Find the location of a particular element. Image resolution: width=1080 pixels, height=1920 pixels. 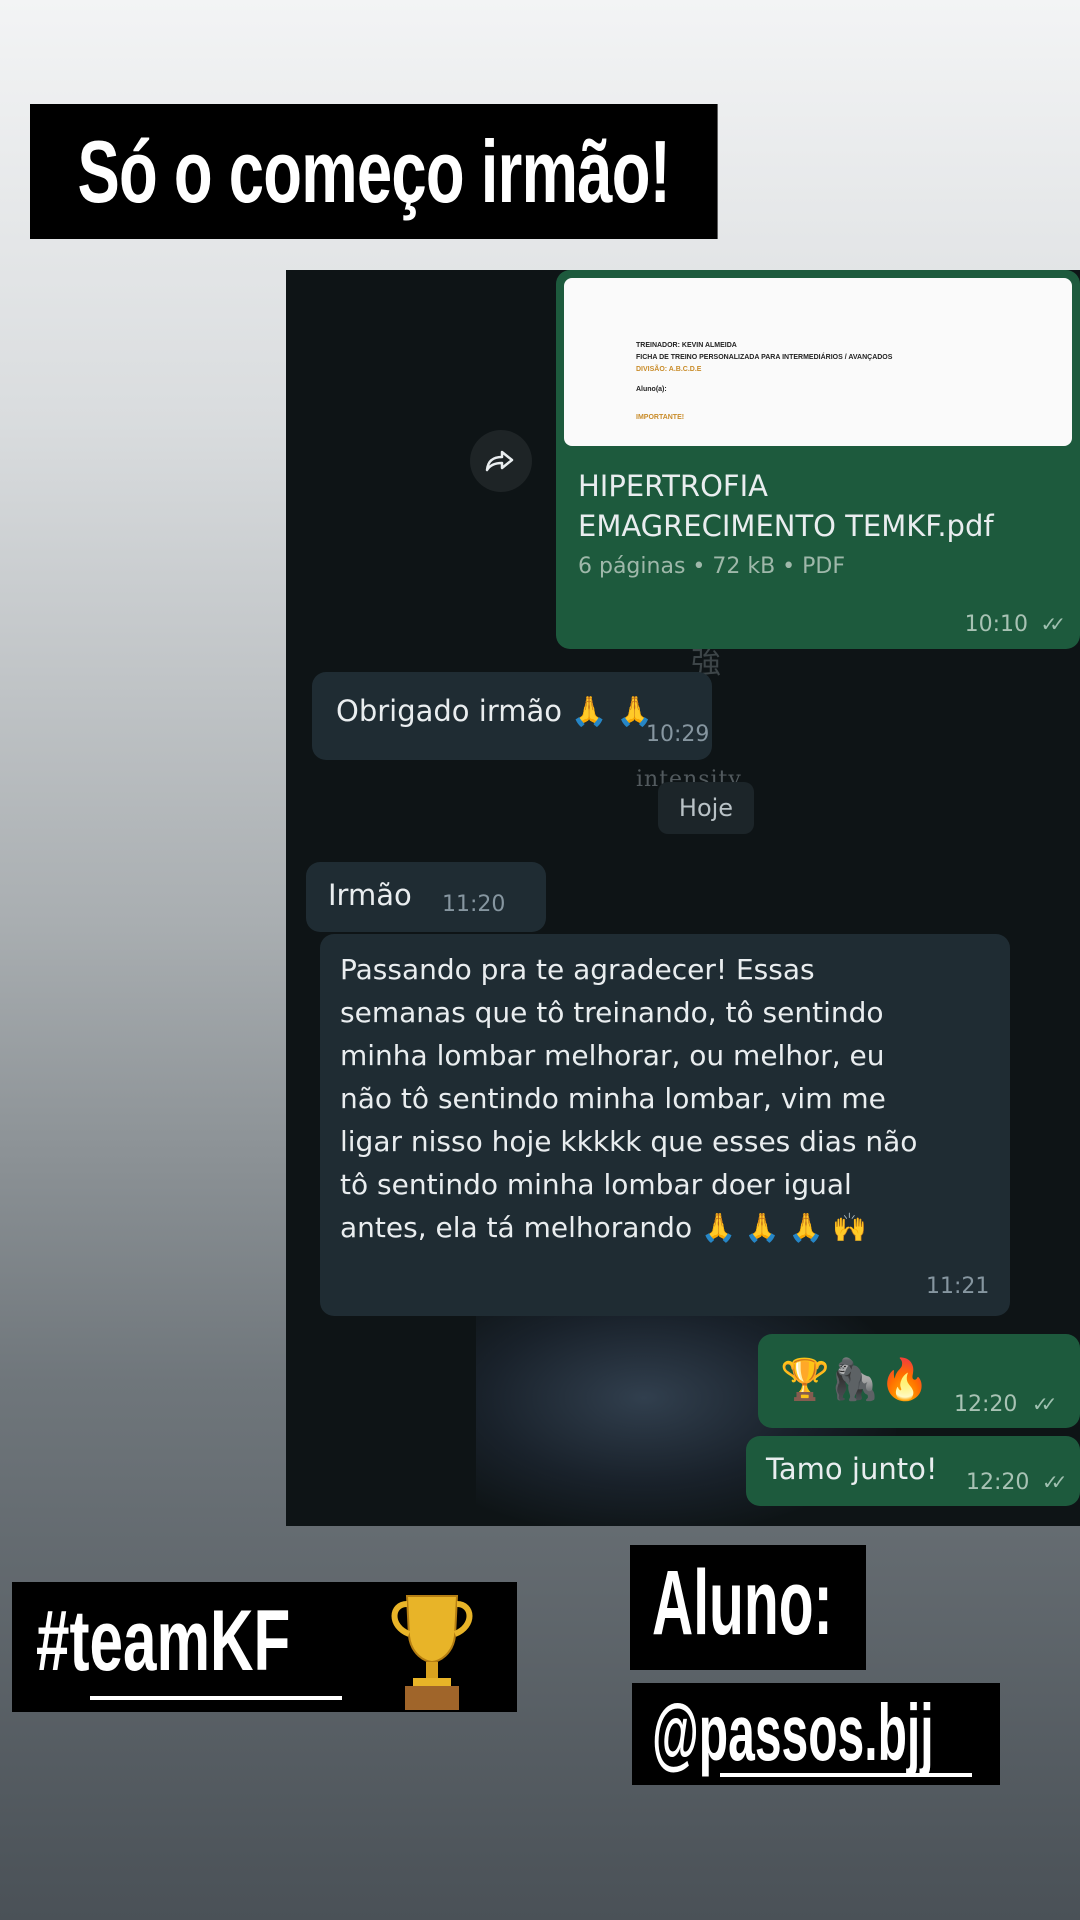

message-text: Tamo junto! is located at coordinates (852, 1469).